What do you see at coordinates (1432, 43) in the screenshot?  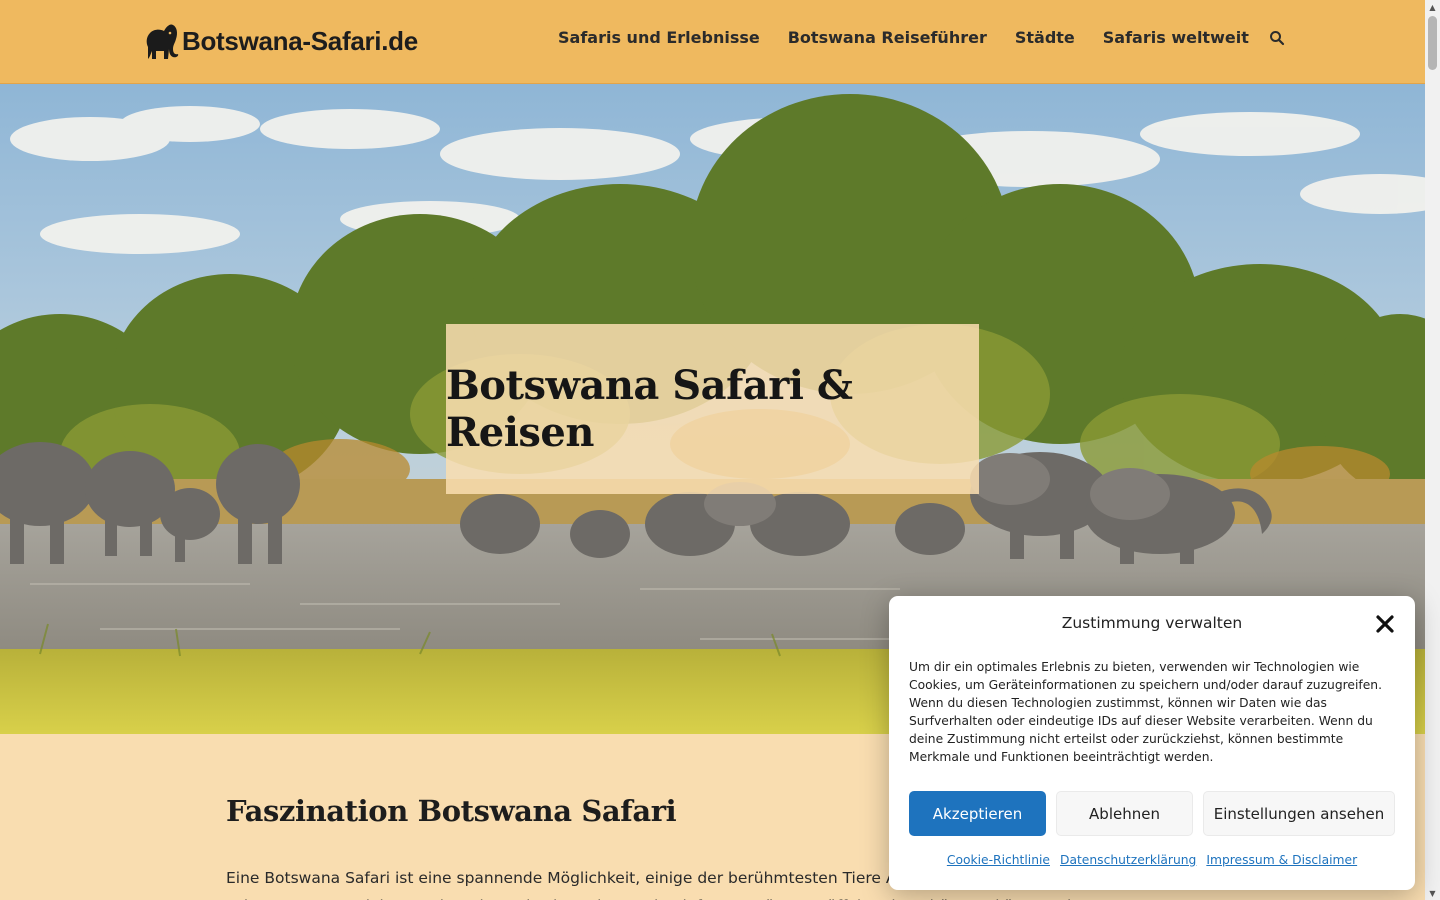 I see `scroll-thumb` at bounding box center [1432, 43].